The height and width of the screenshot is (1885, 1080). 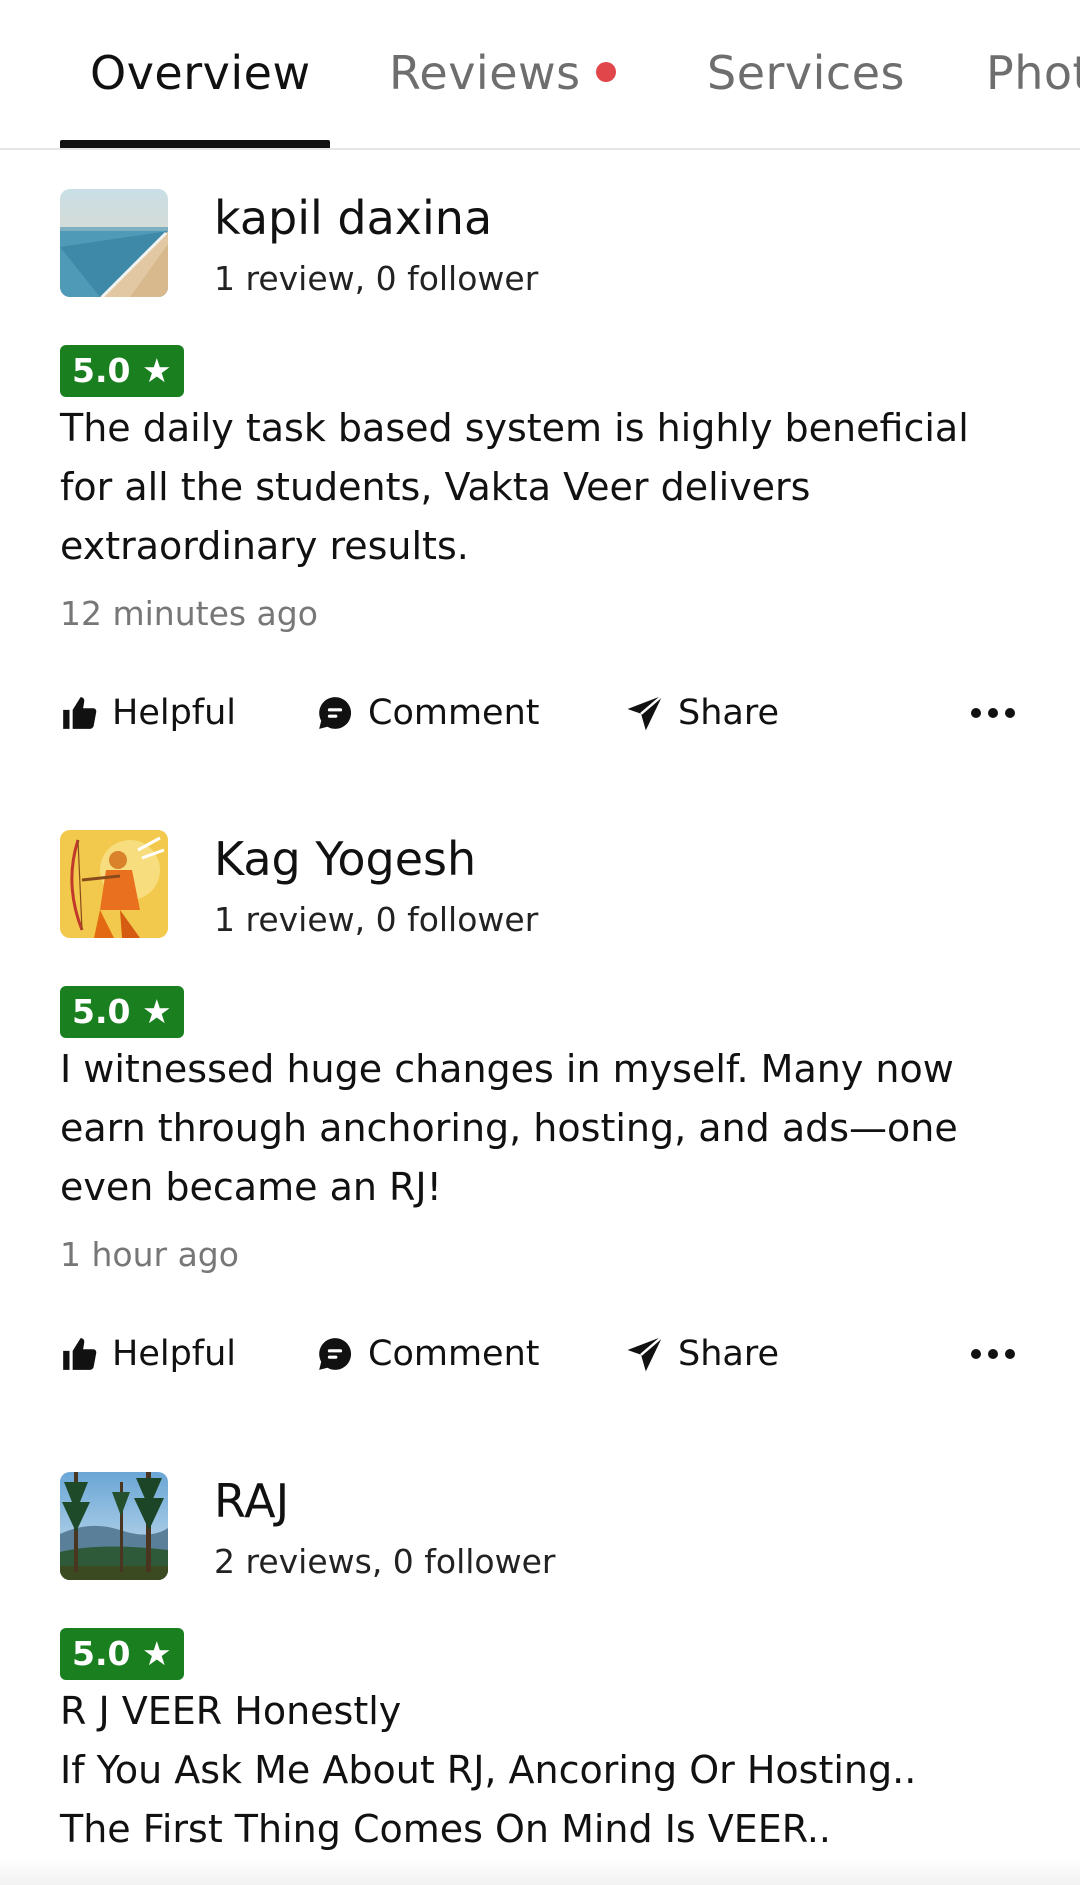 I want to click on forest-photo-icon, so click(x=114, y=1526).